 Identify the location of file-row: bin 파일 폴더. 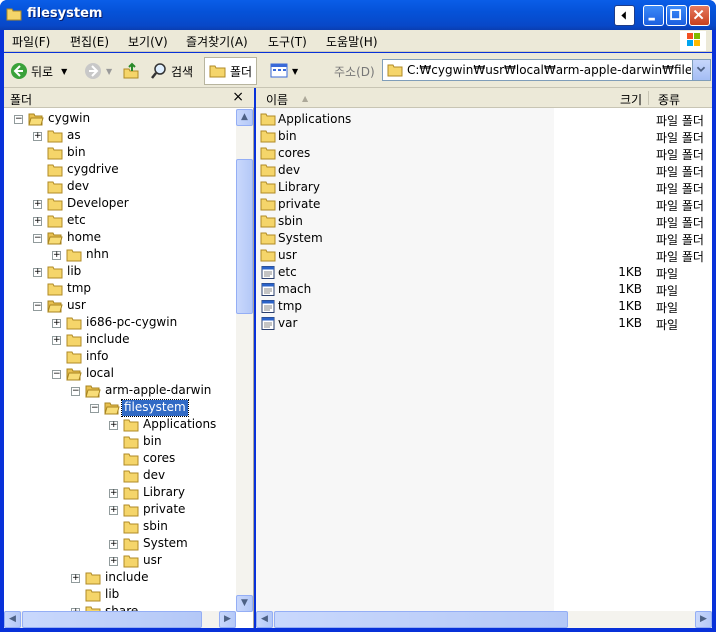
(484, 136).